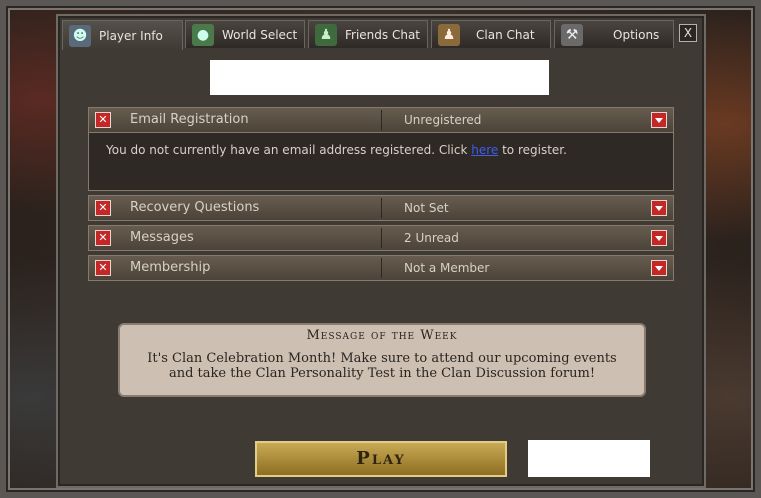  Describe the element at coordinates (589, 458) in the screenshot. I see `blank-box` at that location.